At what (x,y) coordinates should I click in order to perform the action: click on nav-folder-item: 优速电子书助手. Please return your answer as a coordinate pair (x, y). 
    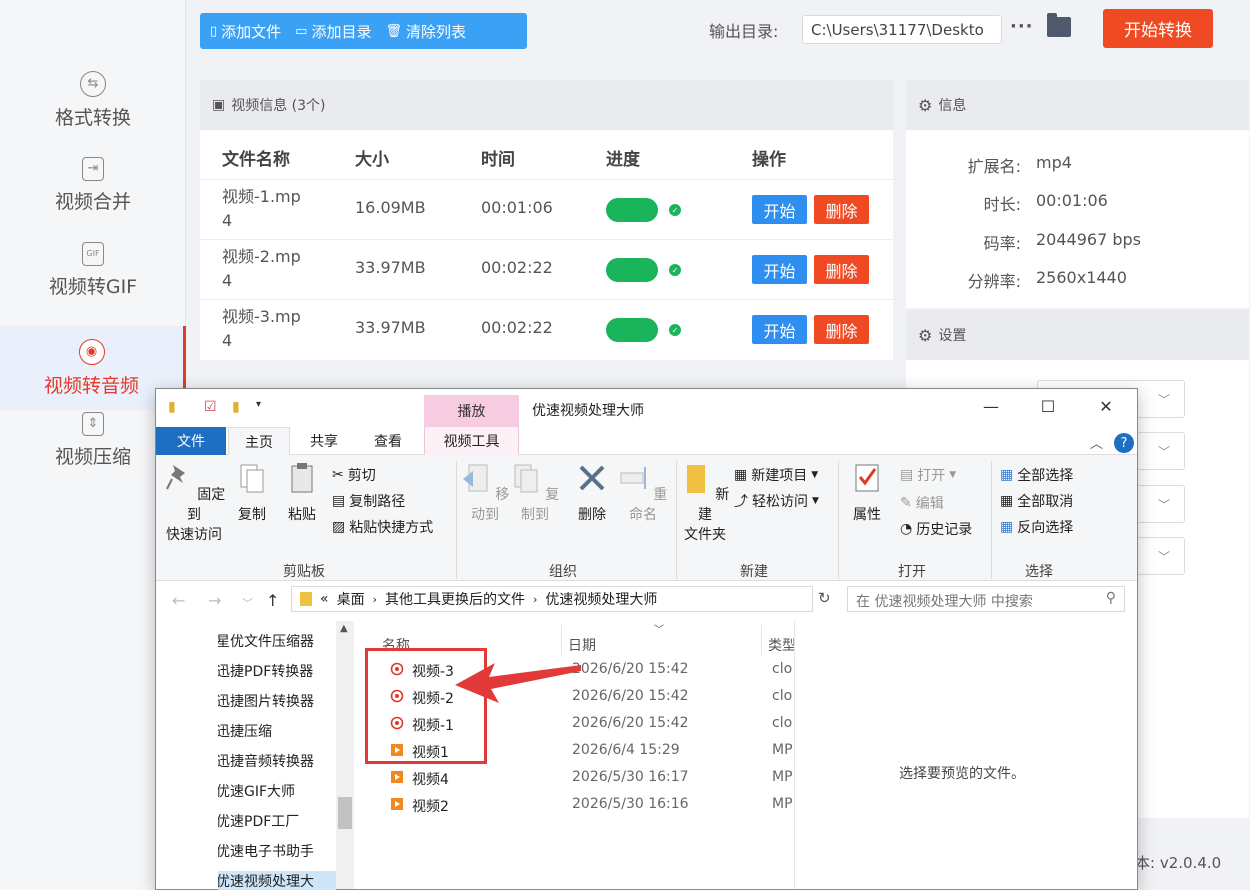
    Looking at the image, I should click on (277, 851).